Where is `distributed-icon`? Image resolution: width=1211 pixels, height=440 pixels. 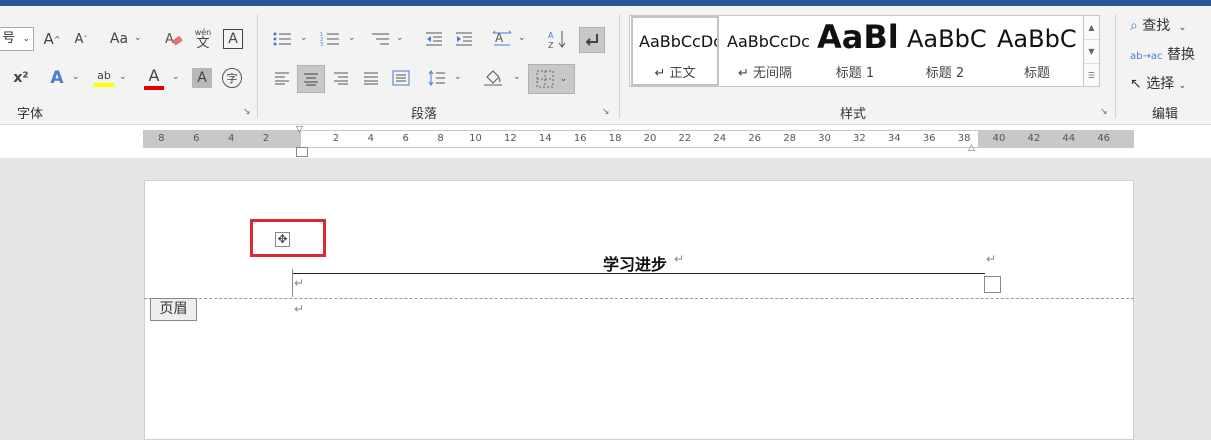 distributed-icon is located at coordinates (401, 78).